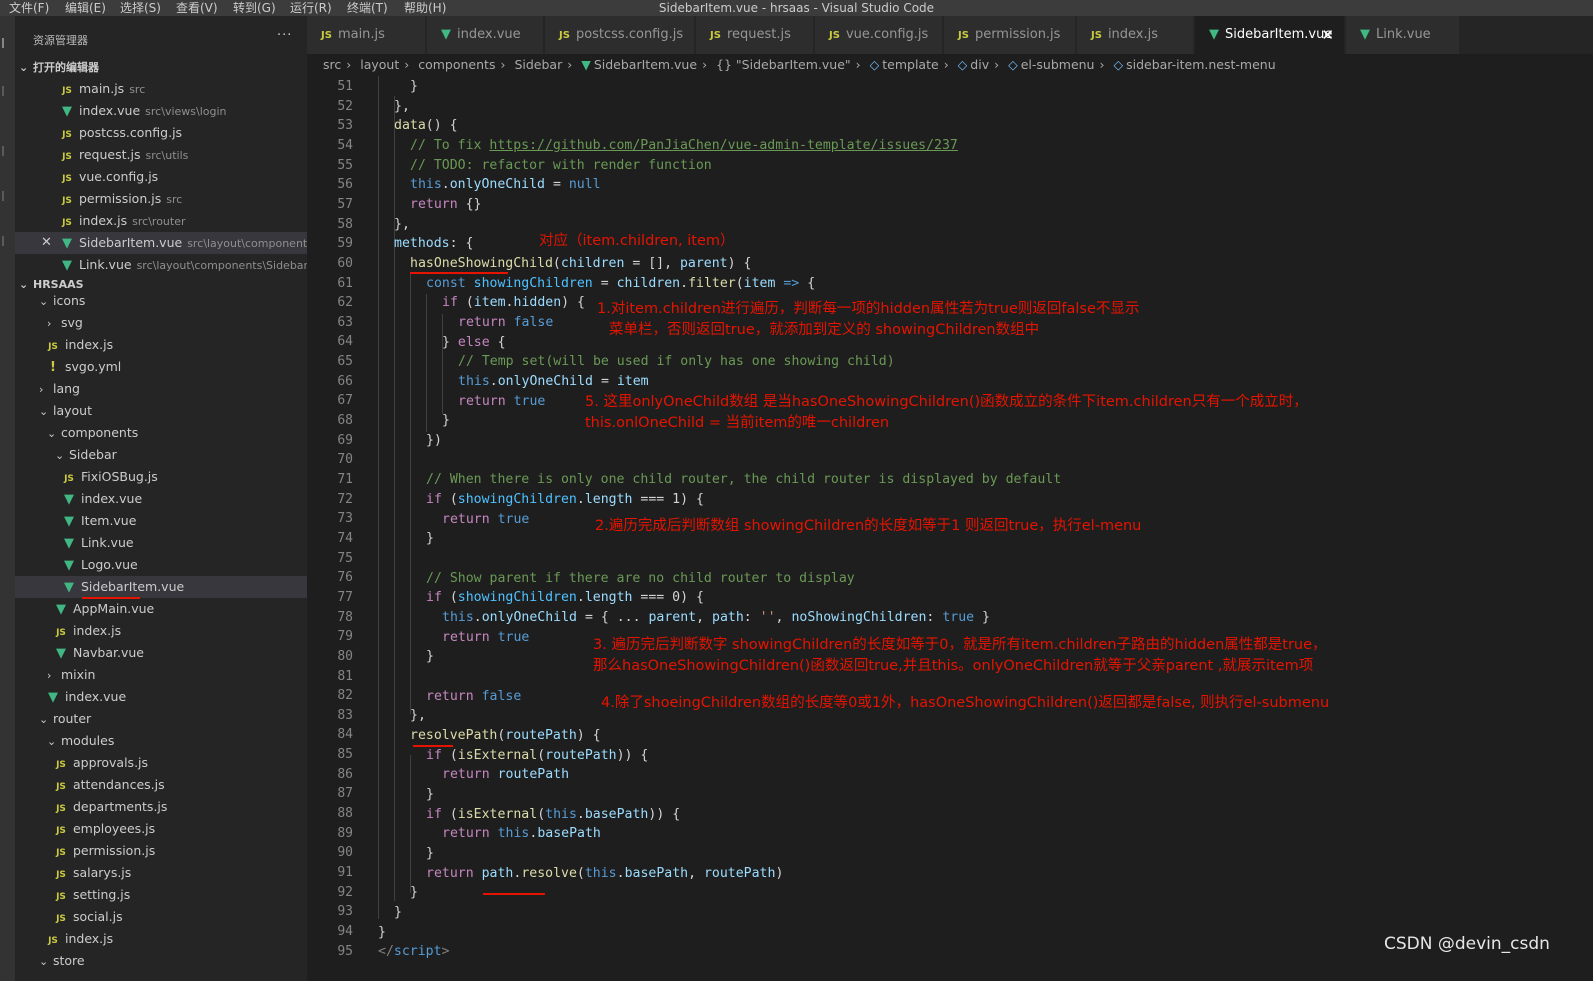  What do you see at coordinates (59, 67) in the screenshot?
I see `open-editors-header: ⌄ 打开的编辑器` at bounding box center [59, 67].